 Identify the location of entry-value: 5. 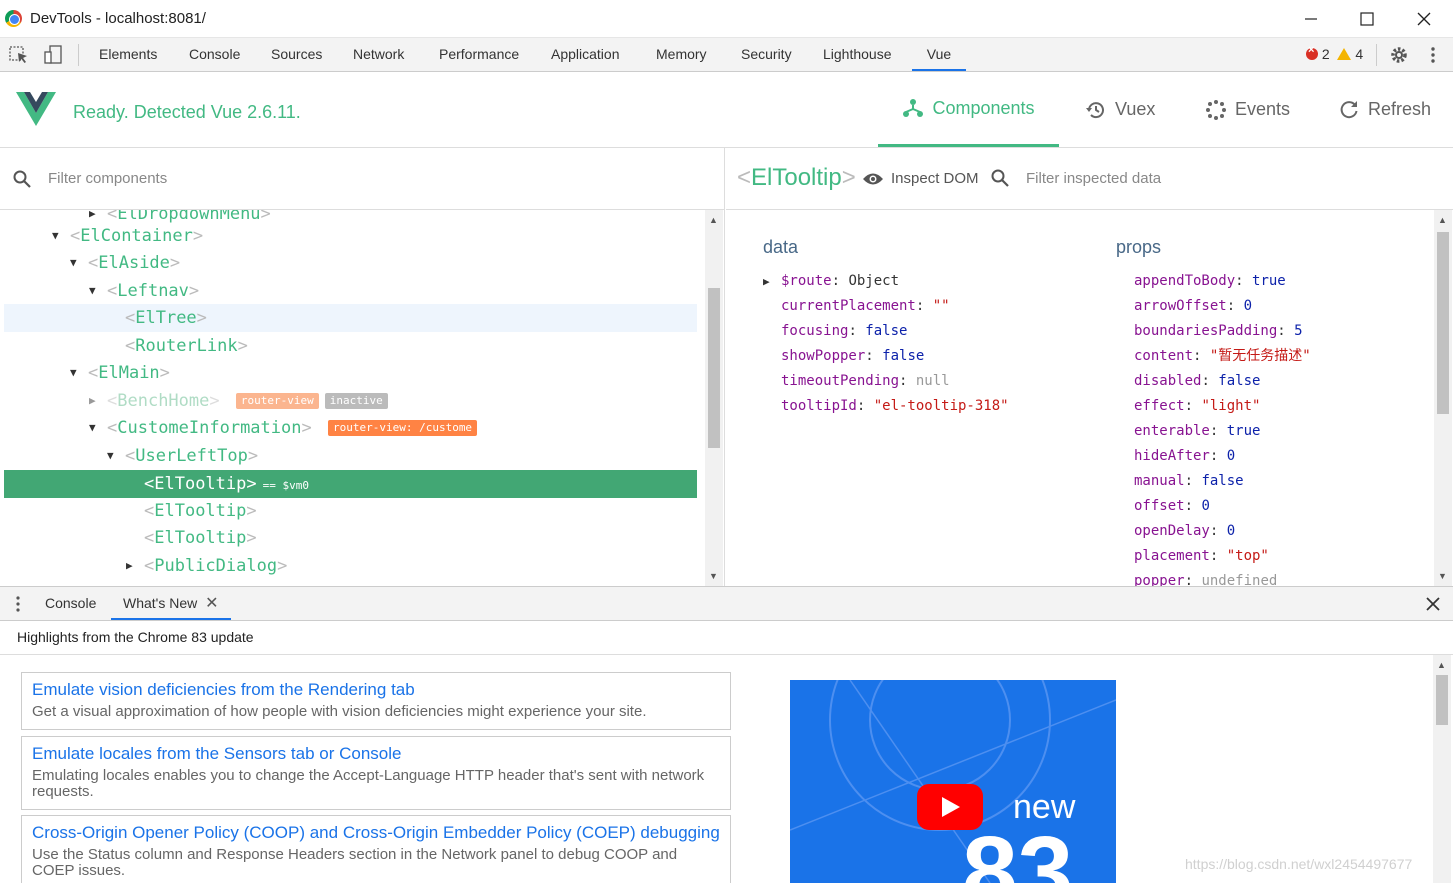
(1298, 331).